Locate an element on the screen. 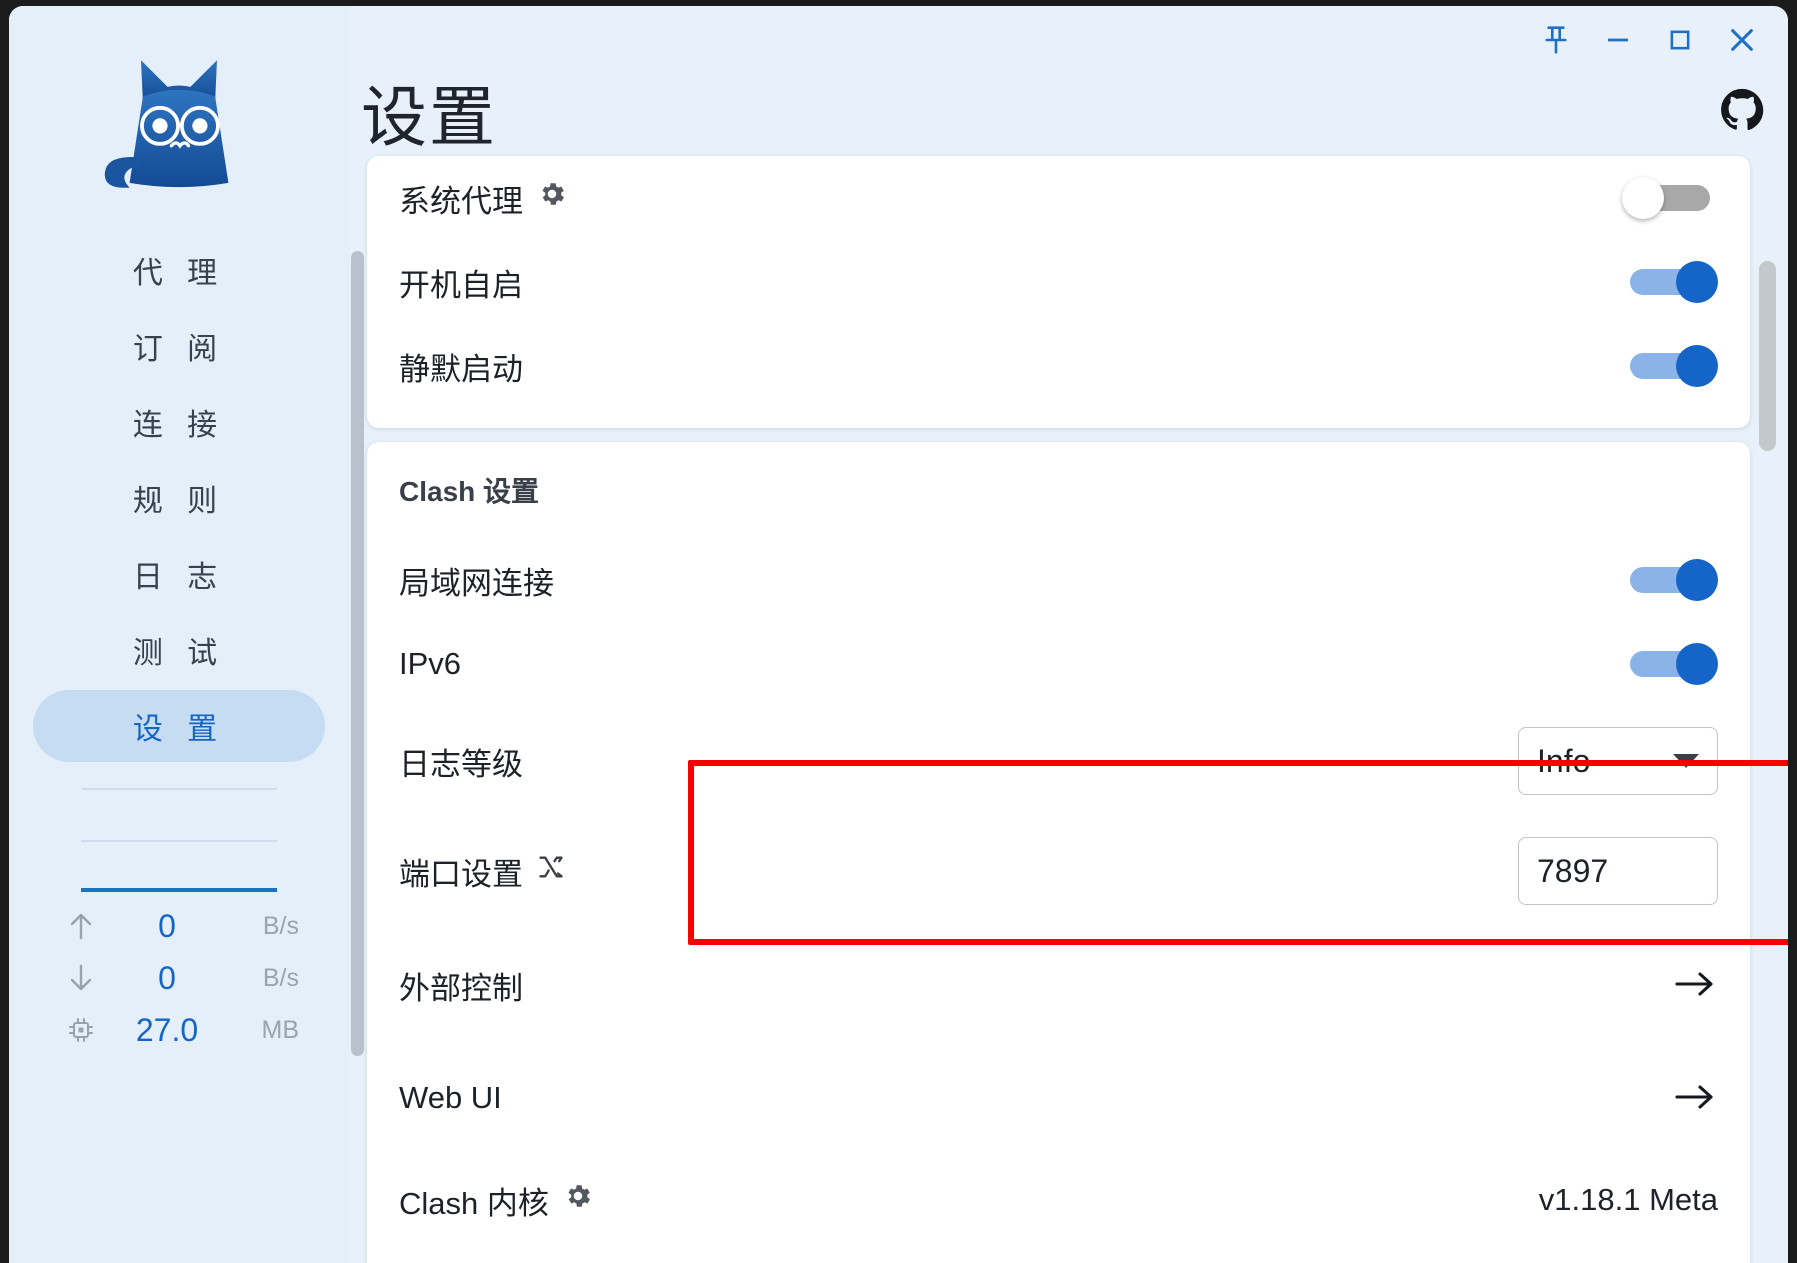  row-label-wrap: 日志等级 is located at coordinates (461, 761).